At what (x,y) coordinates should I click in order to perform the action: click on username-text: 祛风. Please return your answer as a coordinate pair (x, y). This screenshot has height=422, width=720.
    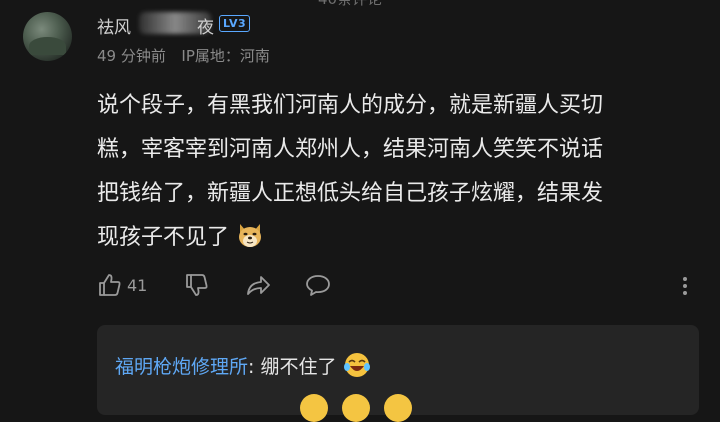
    Looking at the image, I should click on (114, 28).